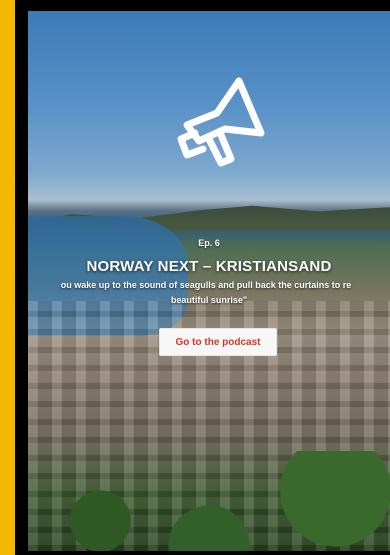 This screenshot has width=390, height=555. I want to click on episode-number: Ep. 6, so click(209, 243).